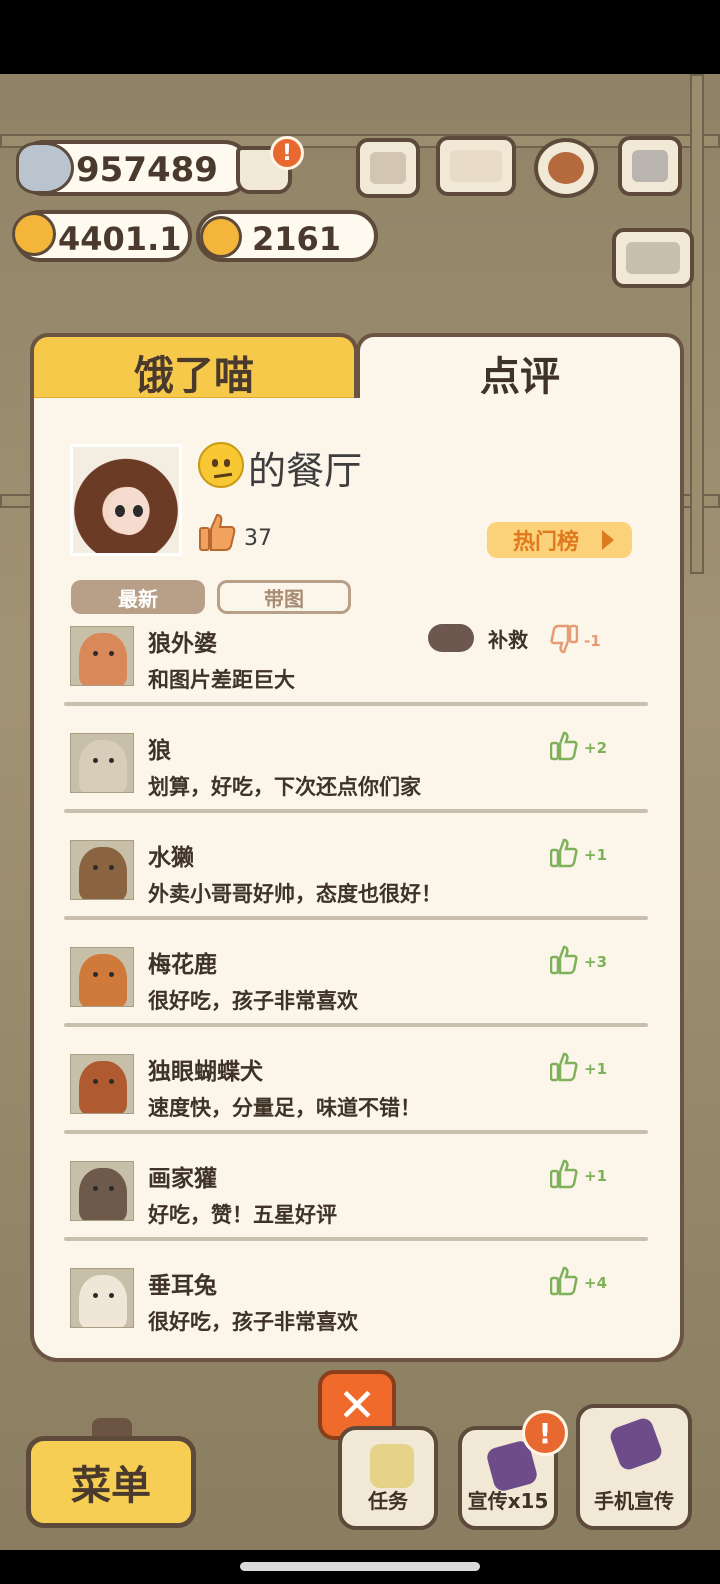 The image size is (720, 1584). I want to click on tasks-button: 任务, so click(388, 1478).